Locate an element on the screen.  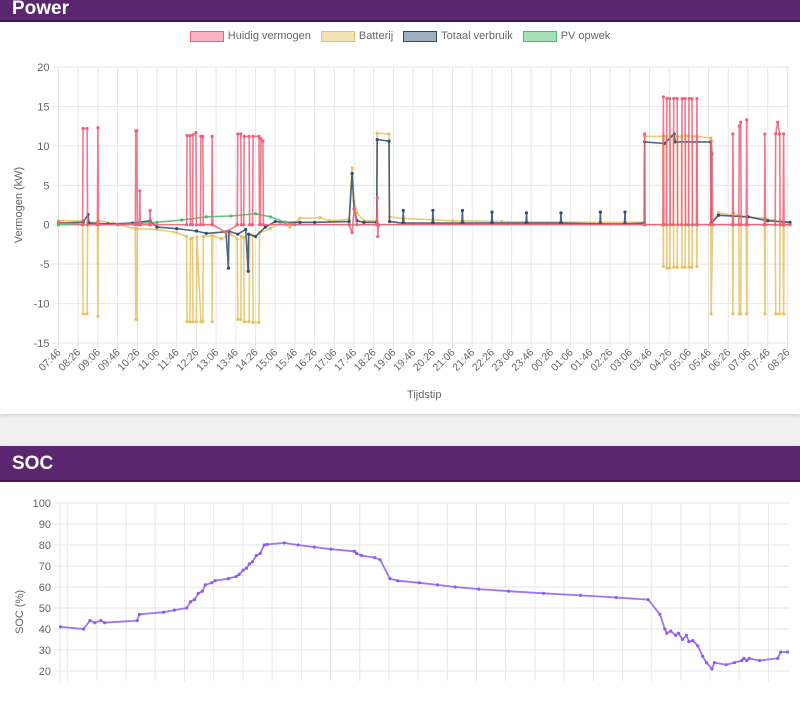
y-tick-label: -10 is located at coordinates (42, 305).